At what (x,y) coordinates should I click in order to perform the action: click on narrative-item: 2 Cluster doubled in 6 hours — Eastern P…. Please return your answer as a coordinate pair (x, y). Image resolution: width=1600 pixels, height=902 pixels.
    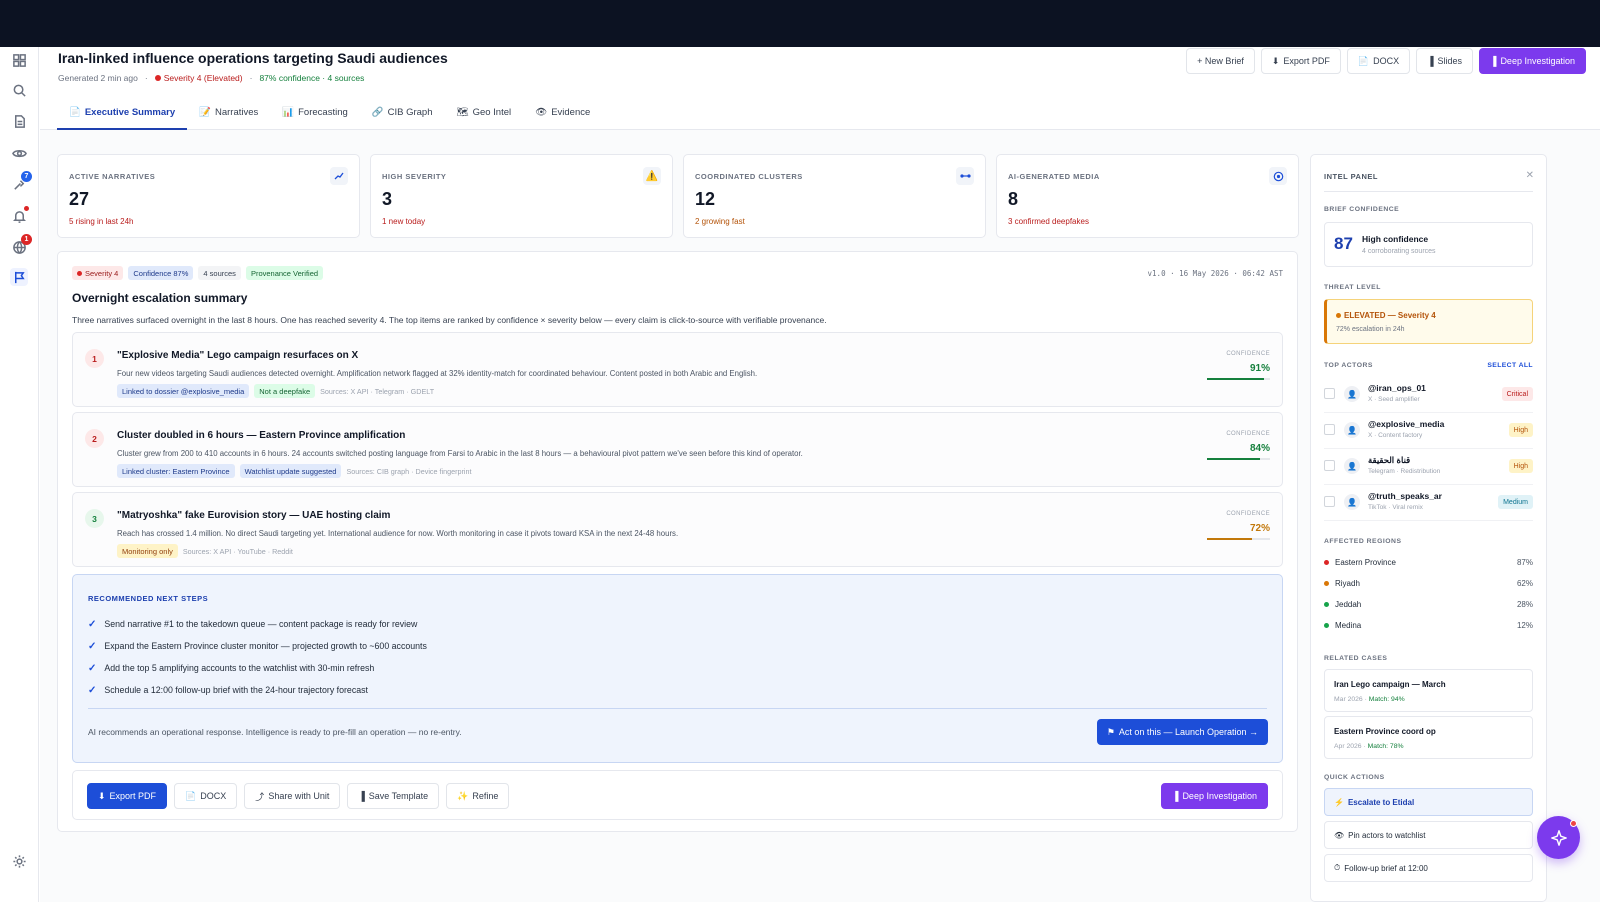
    Looking at the image, I should click on (677, 449).